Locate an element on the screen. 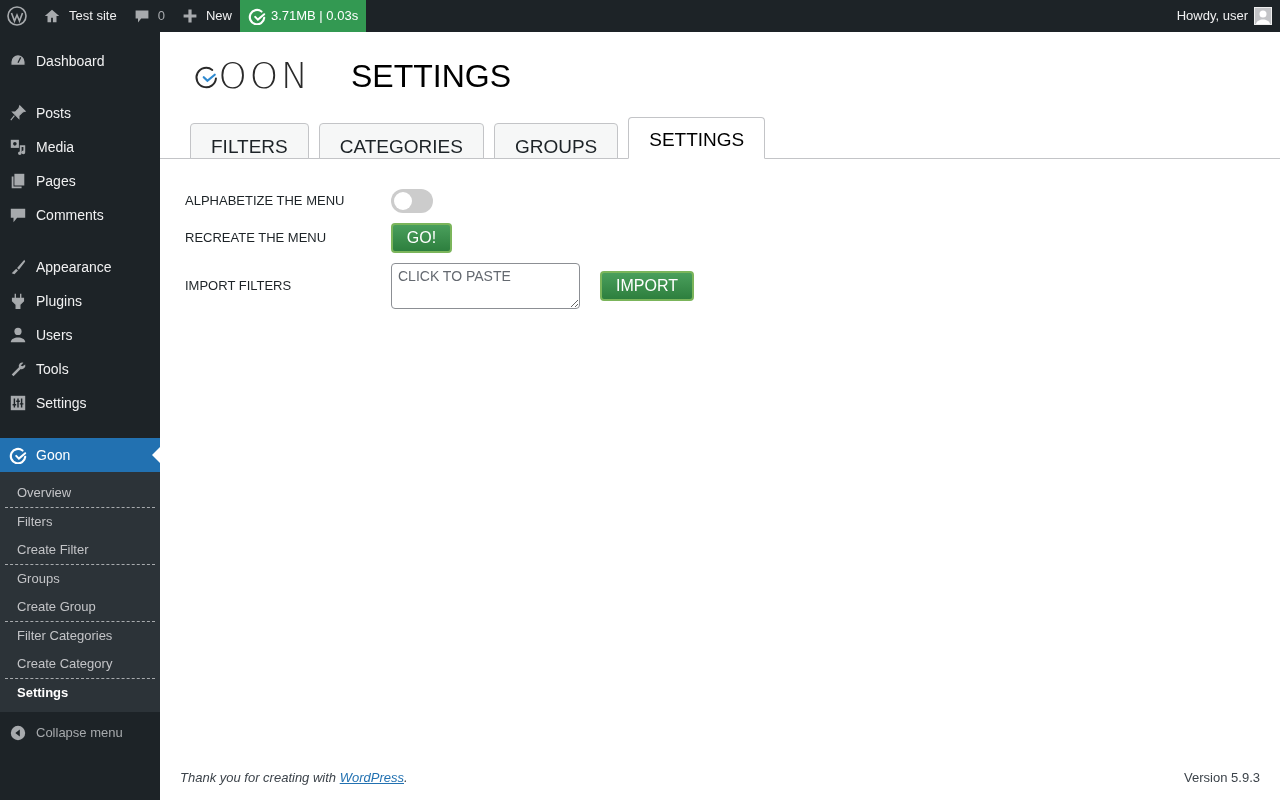 This screenshot has width=1280, height=800. pushpin-icon is located at coordinates (18, 113).